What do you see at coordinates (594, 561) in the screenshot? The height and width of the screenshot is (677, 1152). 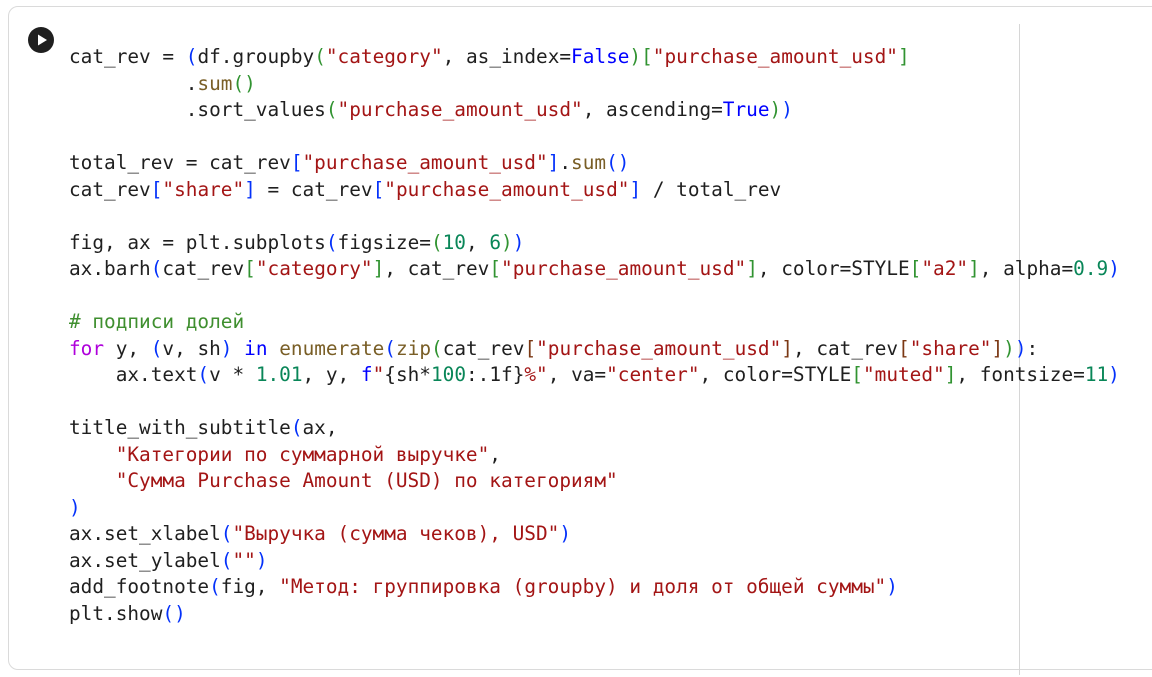 I see `code-line: ax.set_ylabel("")` at bounding box center [594, 561].